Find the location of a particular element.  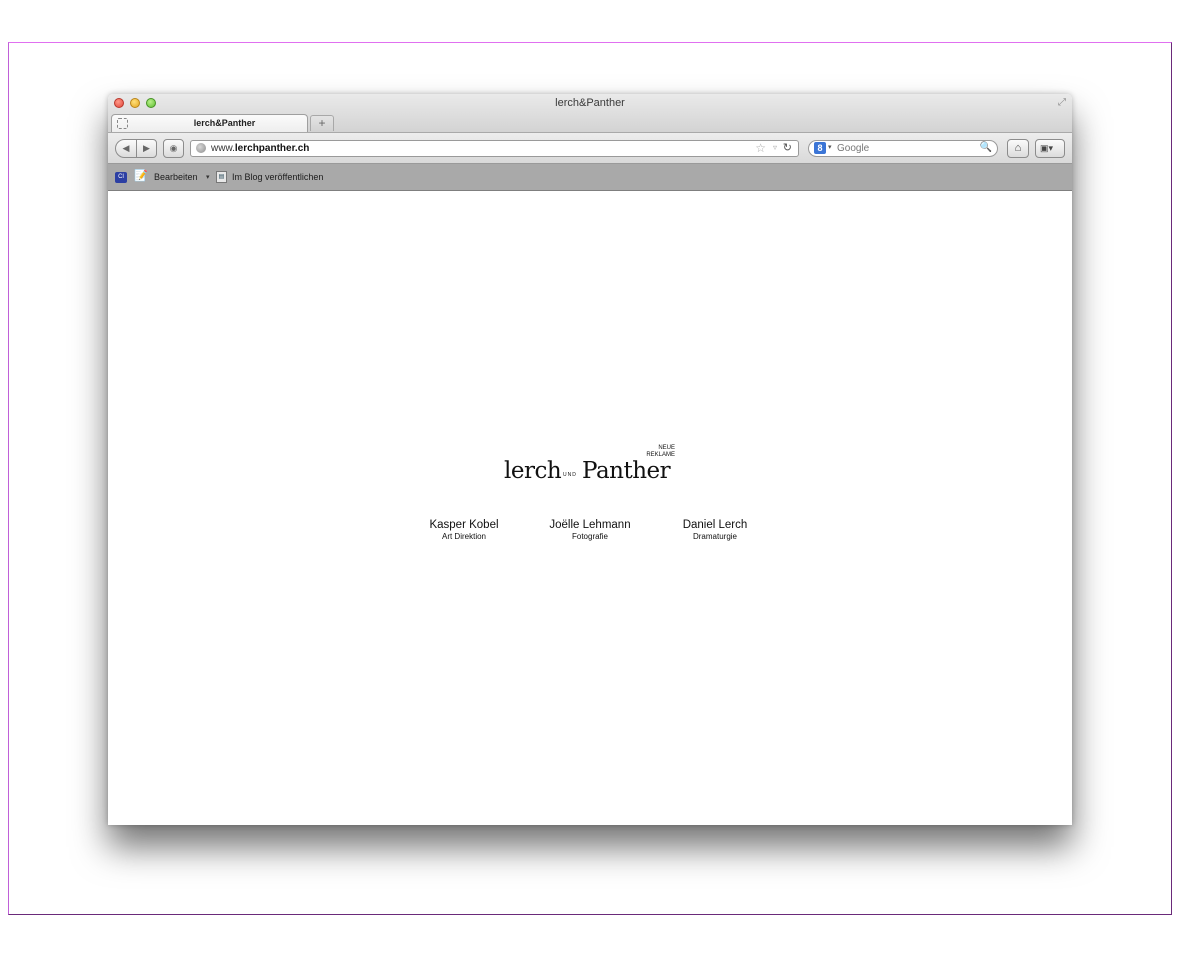

forward-button: ▶ is located at coordinates (146, 148).